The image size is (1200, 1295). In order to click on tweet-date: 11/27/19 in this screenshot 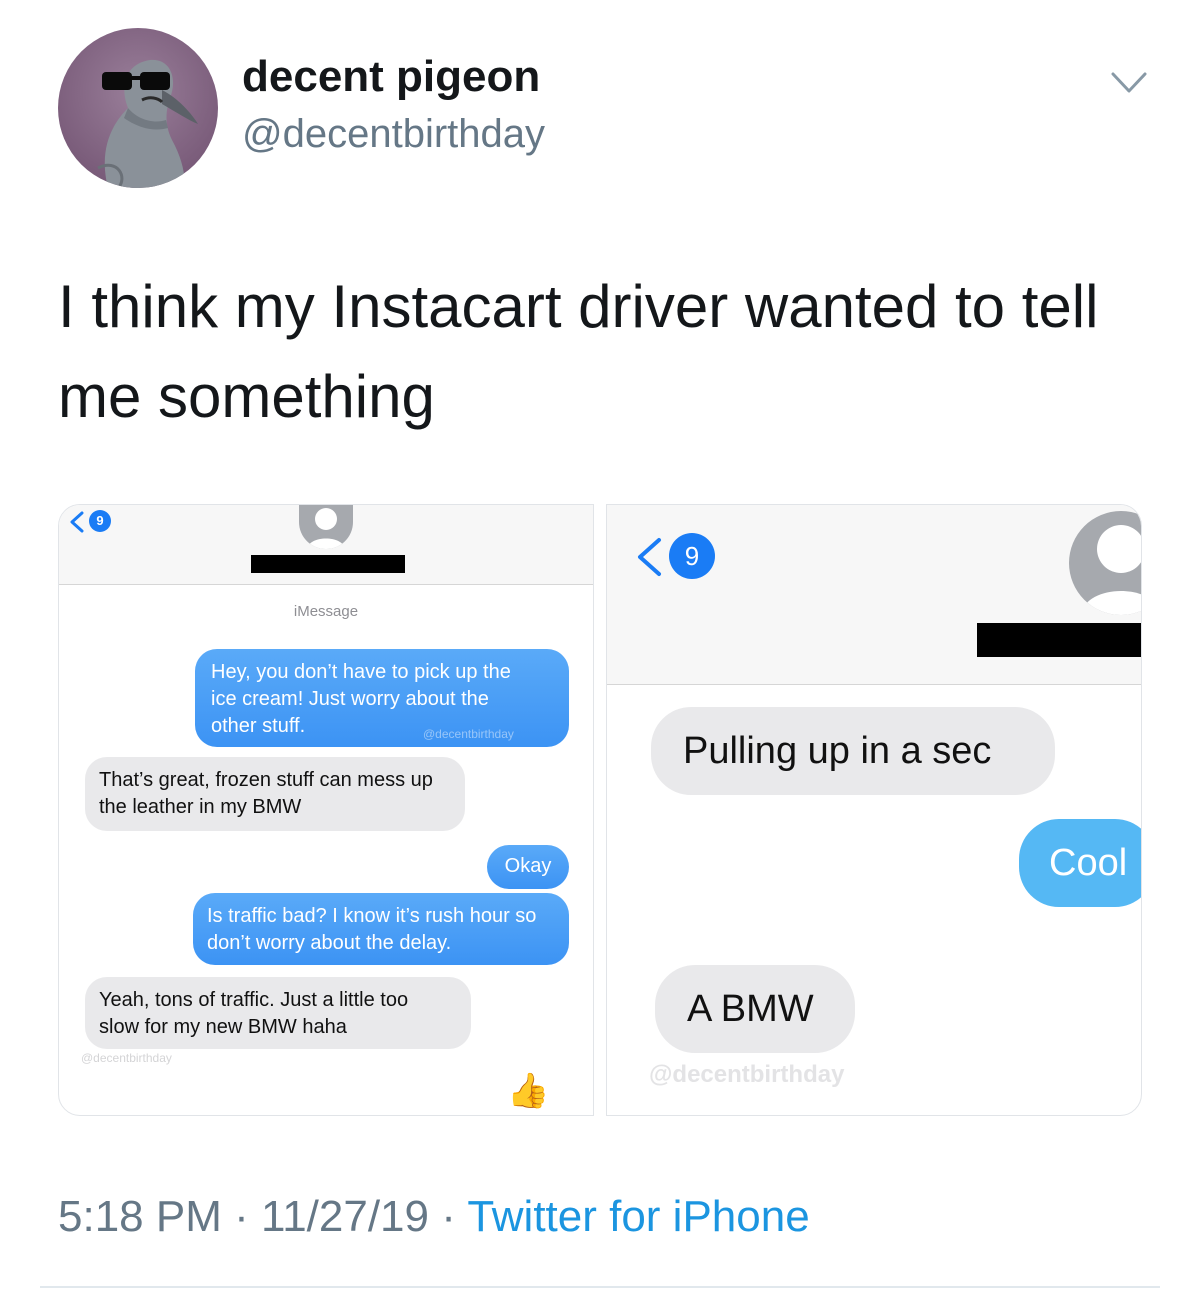, I will do `click(345, 1216)`.